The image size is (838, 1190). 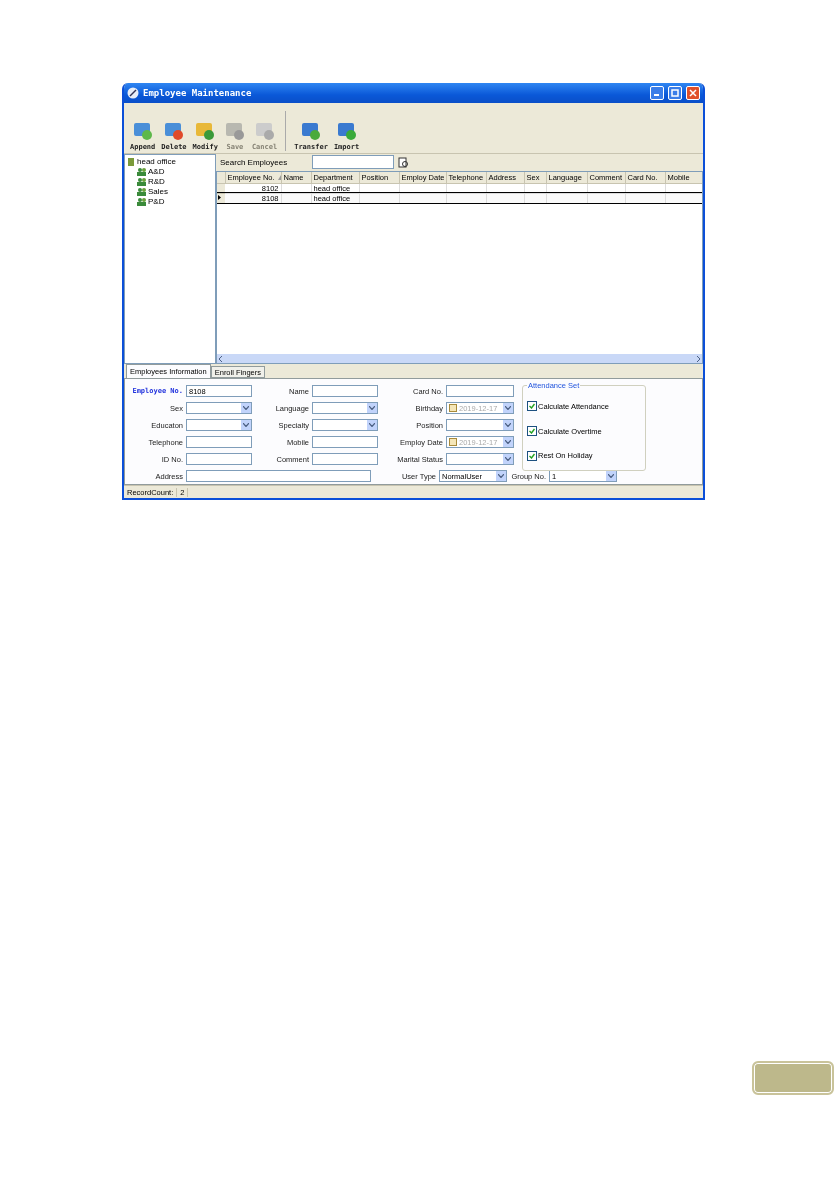 I want to click on scroll-left-icon, so click(x=221, y=358).